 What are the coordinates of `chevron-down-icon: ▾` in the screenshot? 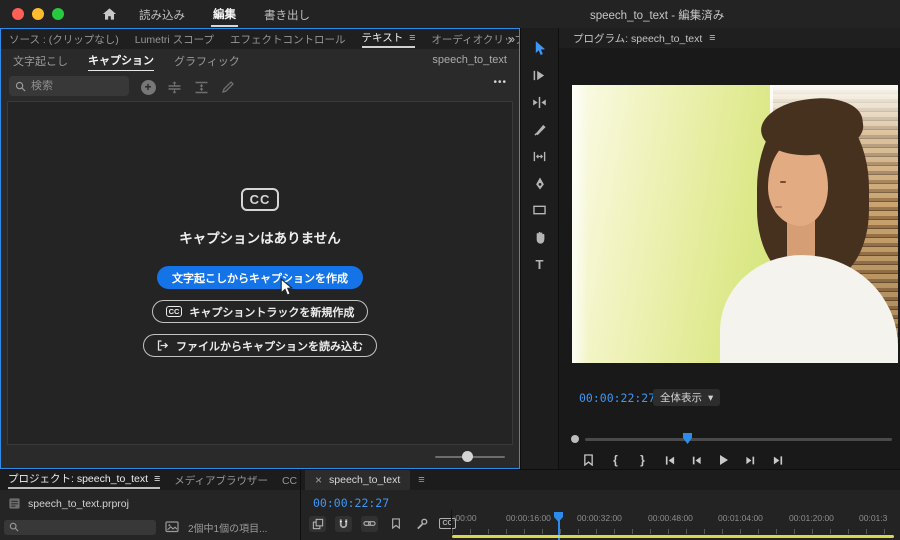 It's located at (711, 397).